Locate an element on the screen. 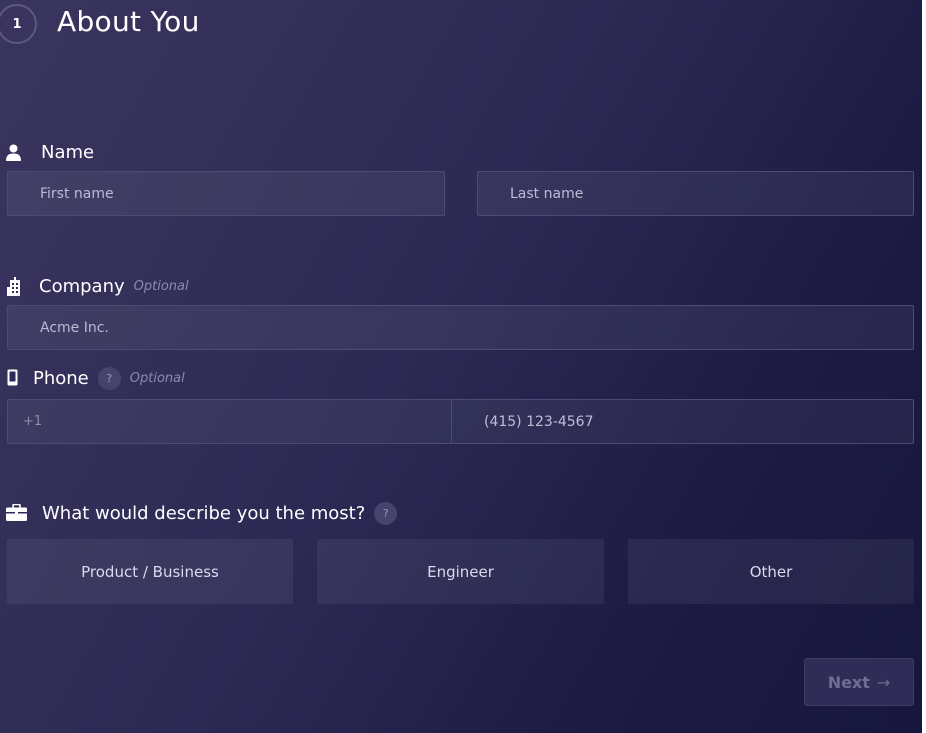  phone-field-group: +1 (415) 123-4567 is located at coordinates (460, 421).